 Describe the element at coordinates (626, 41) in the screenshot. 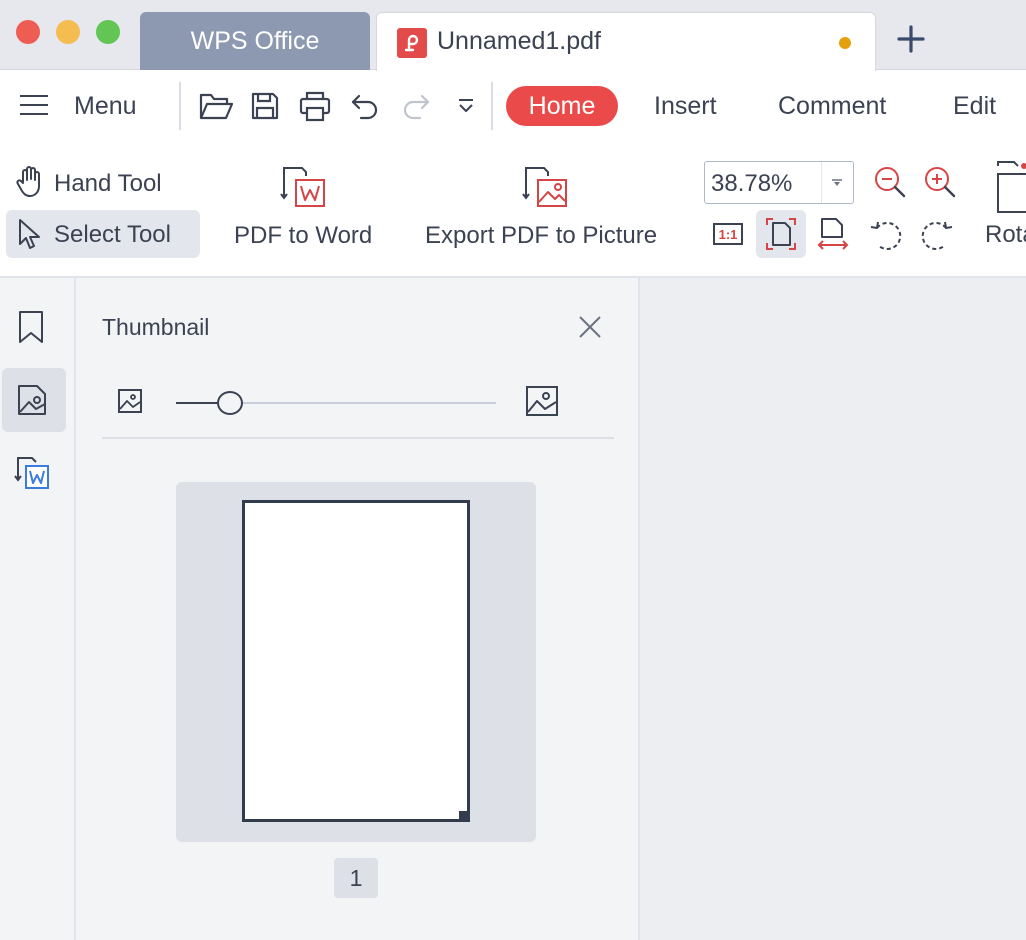

I see `tab-document: Unnamed1.pdf` at that location.